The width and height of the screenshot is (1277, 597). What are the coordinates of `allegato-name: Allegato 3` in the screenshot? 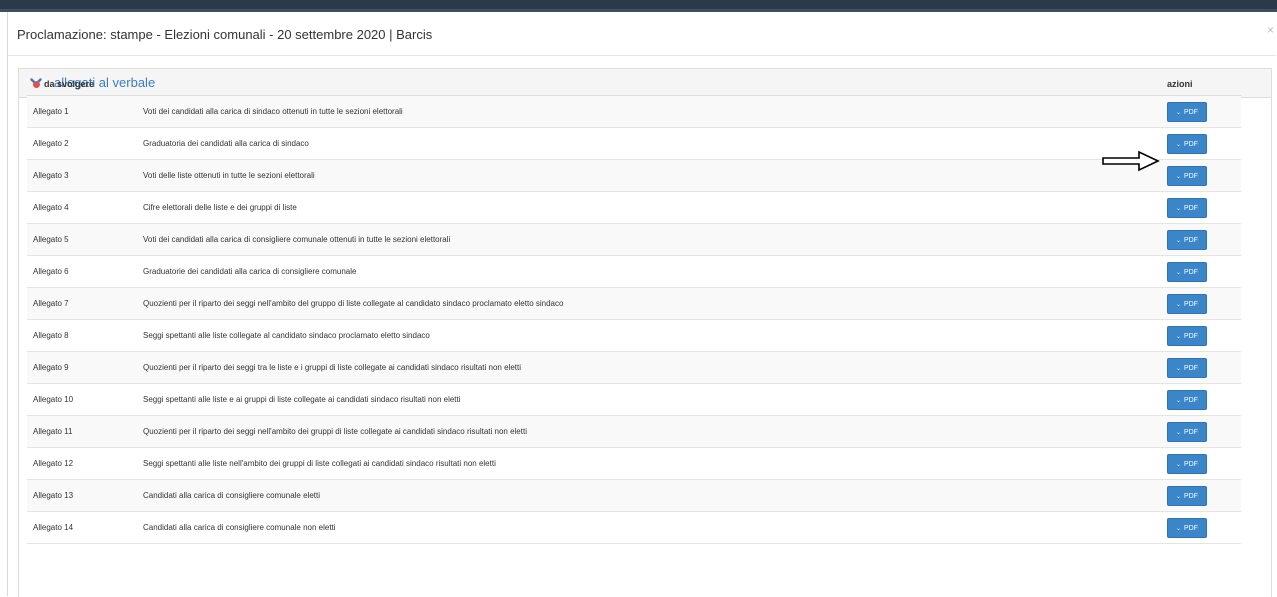 It's located at (82, 175).